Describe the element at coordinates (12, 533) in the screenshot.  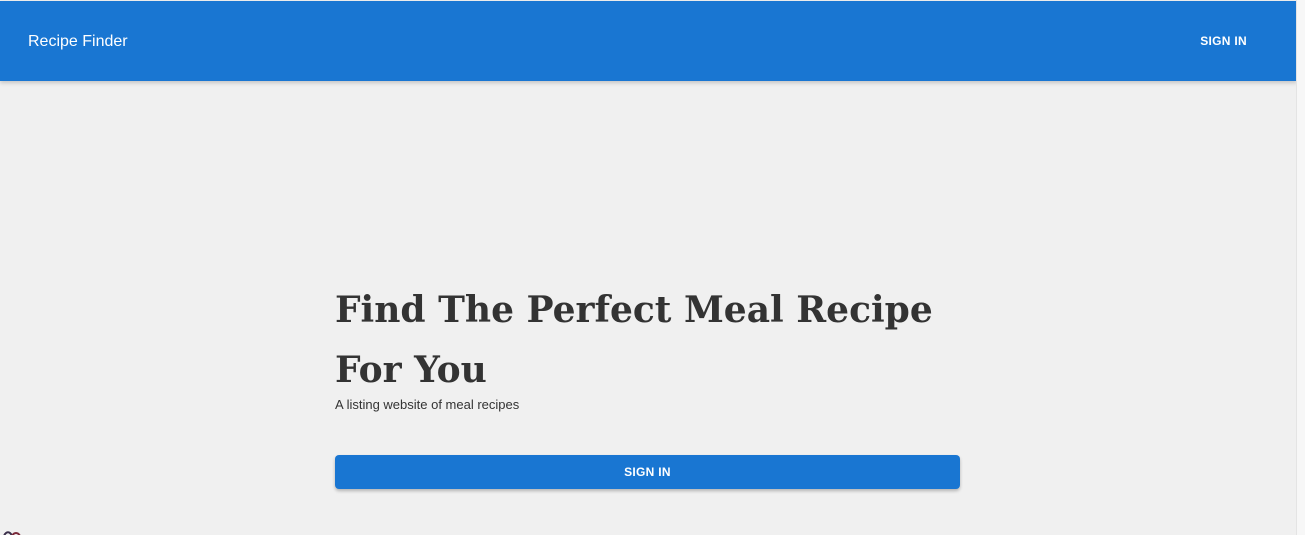
I see `corner-decoration-icon` at that location.